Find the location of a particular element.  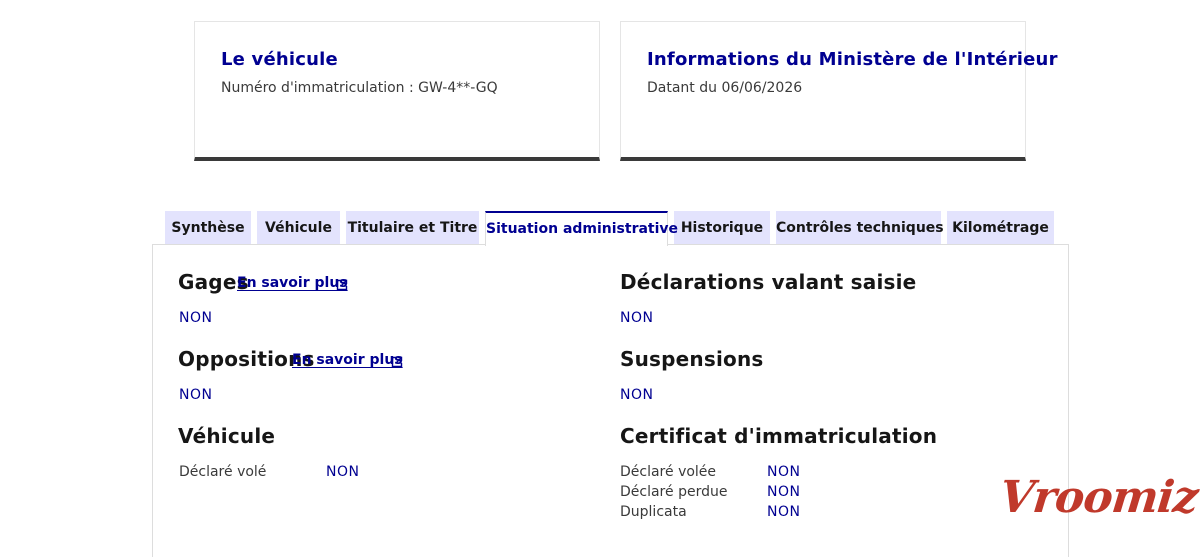

declaree-perdue-label: Déclaré perdue is located at coordinates (674, 492).